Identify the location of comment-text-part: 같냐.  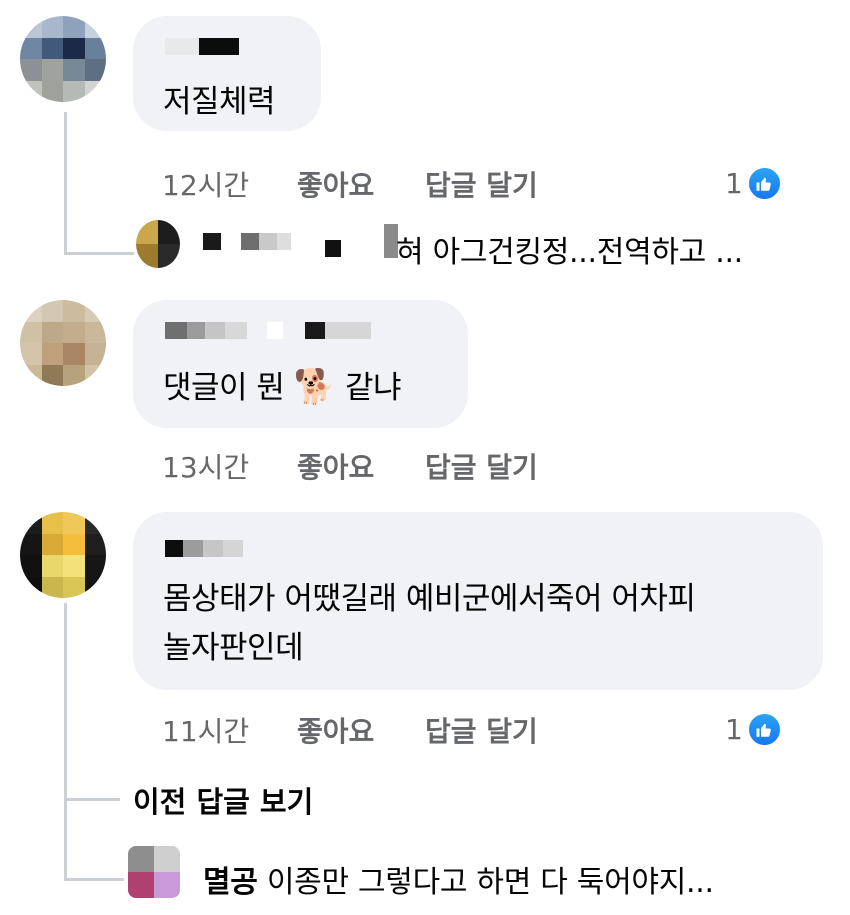
(373, 388).